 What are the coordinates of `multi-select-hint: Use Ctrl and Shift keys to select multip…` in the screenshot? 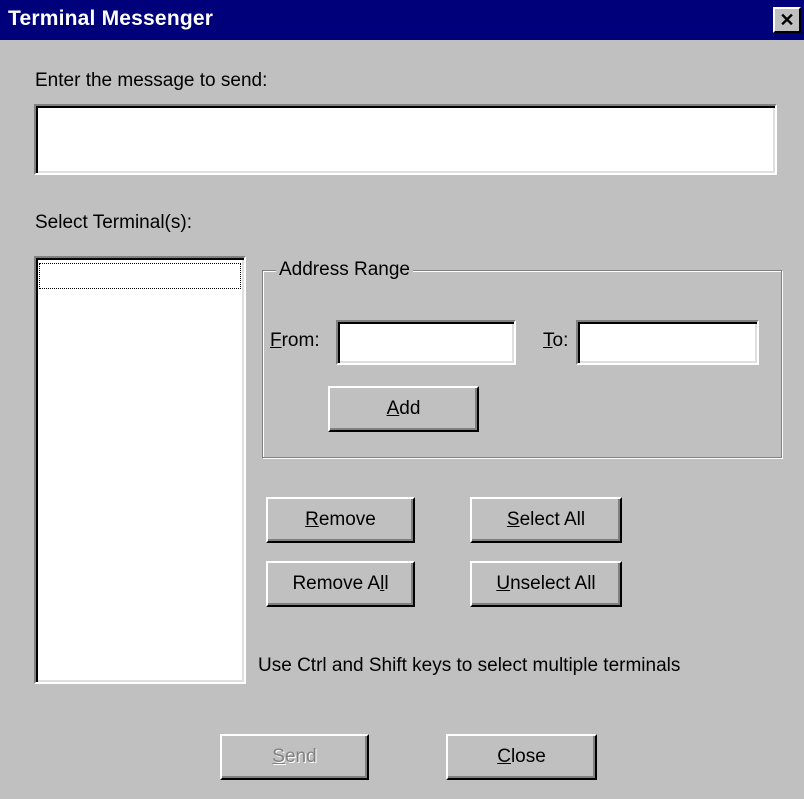 It's located at (469, 665).